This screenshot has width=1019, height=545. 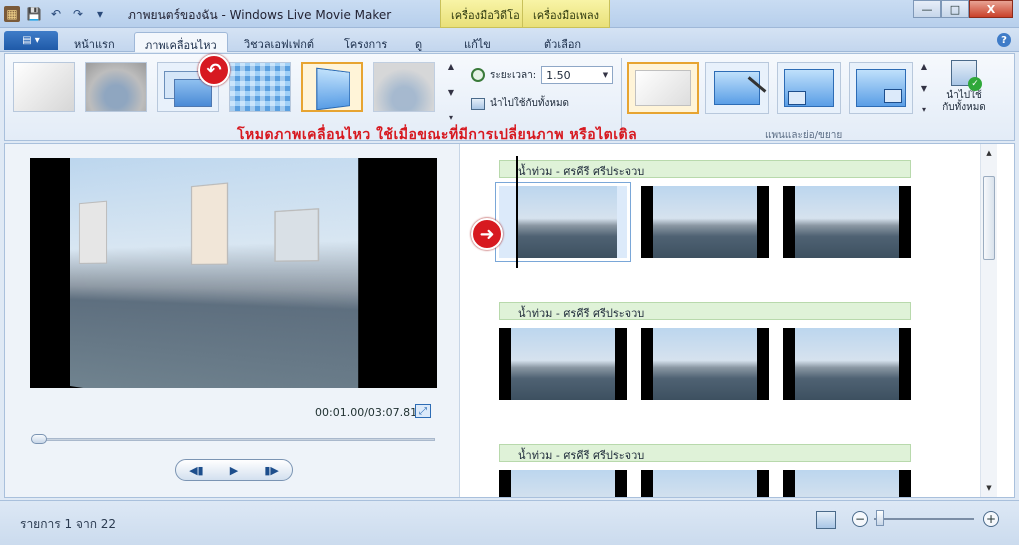 What do you see at coordinates (860, 519) in the screenshot?
I see `zoom-out-icon: −` at bounding box center [860, 519].